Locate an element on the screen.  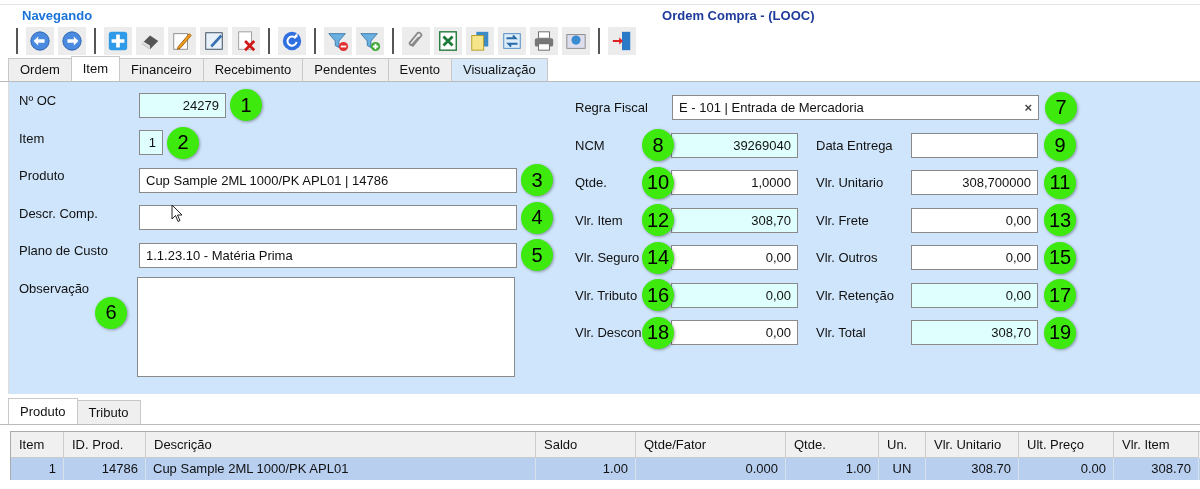
field-label: Regra Fiscal is located at coordinates (612, 108).